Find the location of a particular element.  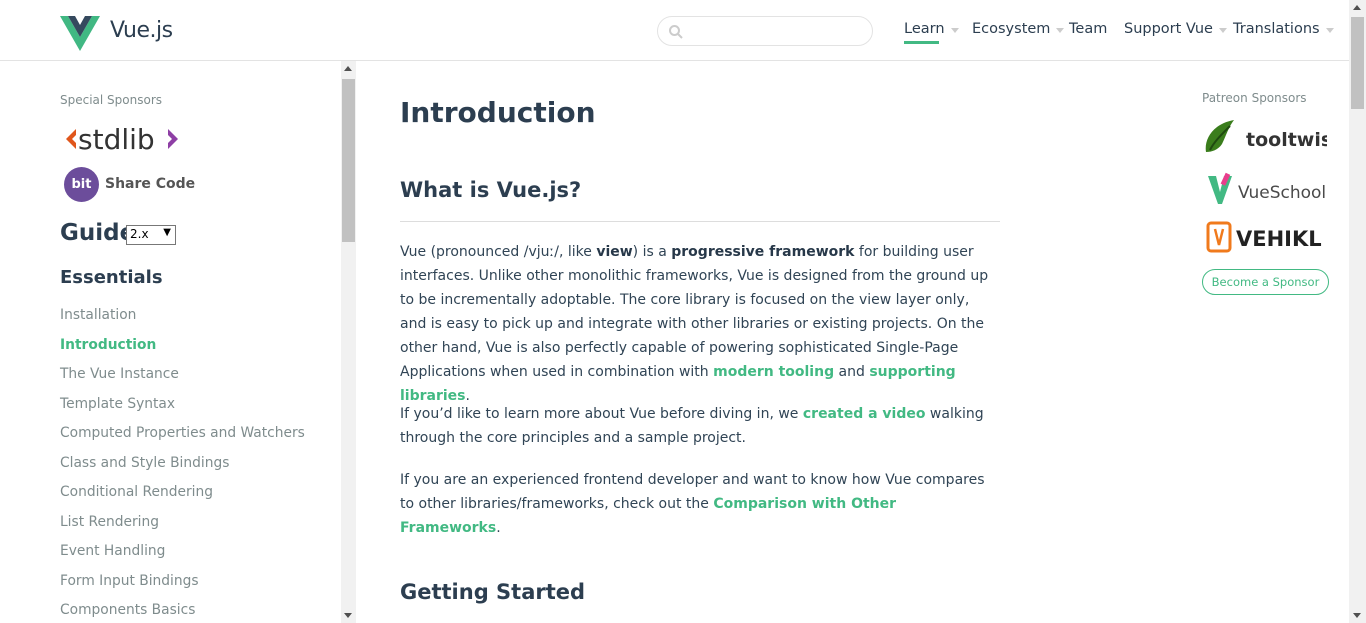

special-sponsors-label: Special Sponsors is located at coordinates (111, 100).